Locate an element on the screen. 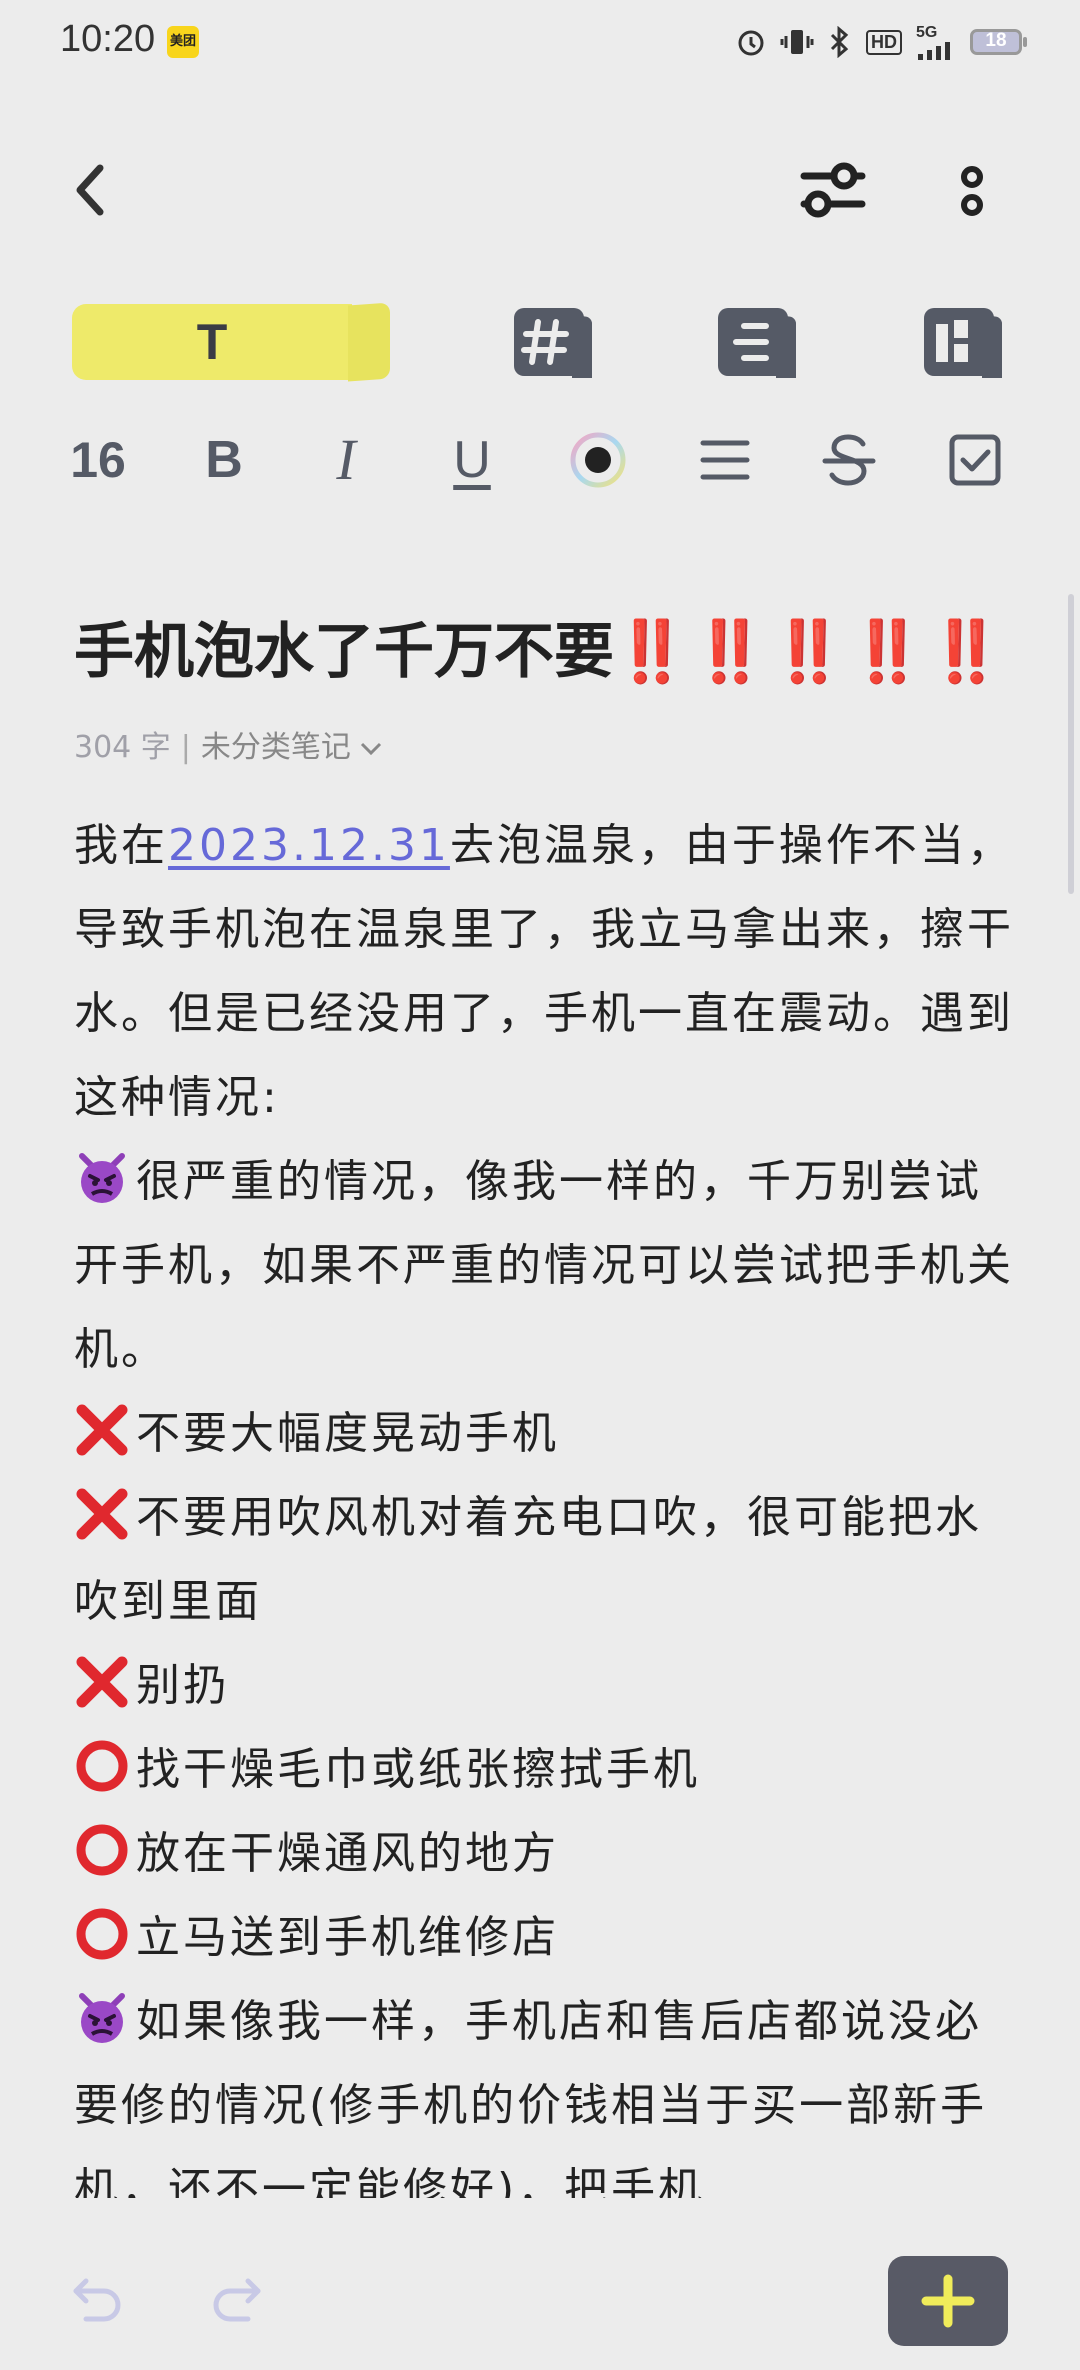  strikethrough-button is located at coordinates (849, 460).